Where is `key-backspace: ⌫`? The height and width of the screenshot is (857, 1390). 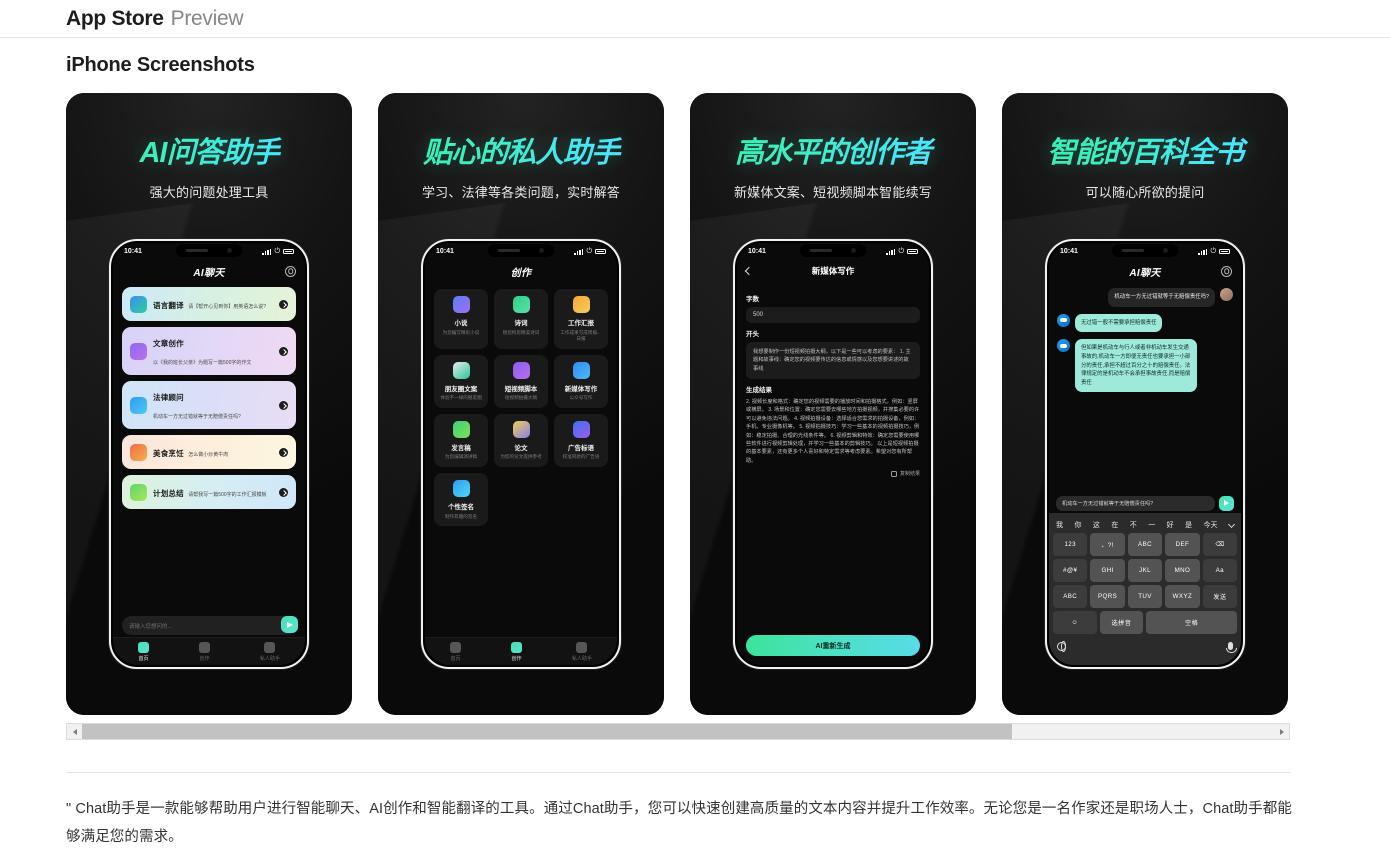 key-backspace: ⌫ is located at coordinates (1220, 544).